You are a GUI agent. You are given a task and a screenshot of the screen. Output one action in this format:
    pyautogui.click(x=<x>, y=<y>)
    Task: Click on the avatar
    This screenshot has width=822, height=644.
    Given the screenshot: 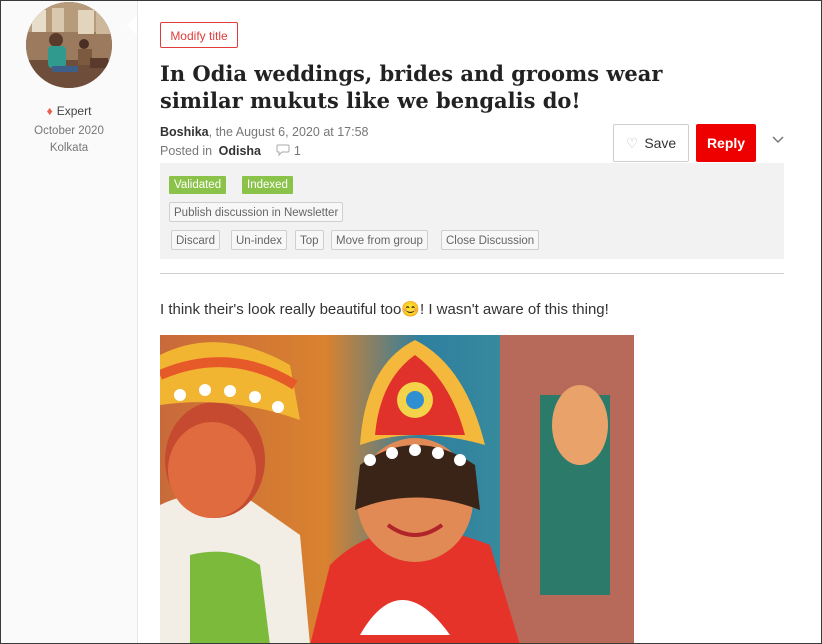 What is the action you would take?
    pyautogui.click(x=69, y=45)
    